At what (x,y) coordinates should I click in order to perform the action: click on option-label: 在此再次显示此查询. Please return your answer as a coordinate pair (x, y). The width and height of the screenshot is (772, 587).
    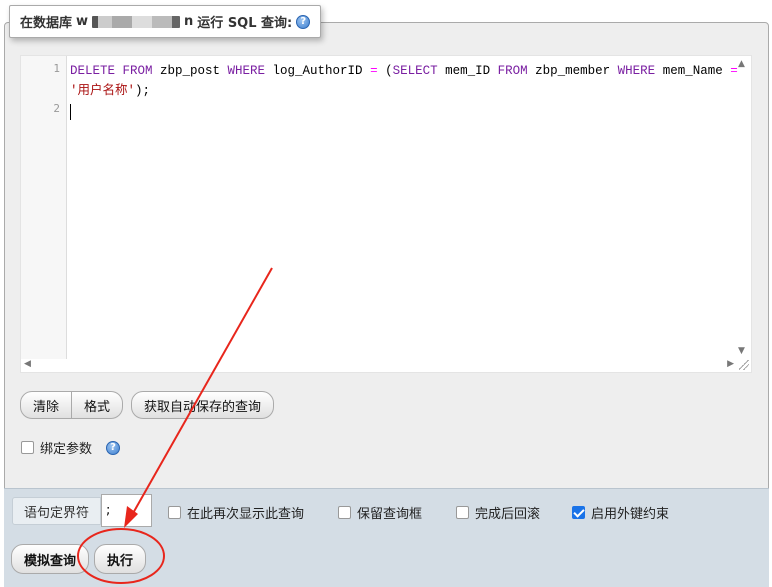
    Looking at the image, I should click on (245, 512).